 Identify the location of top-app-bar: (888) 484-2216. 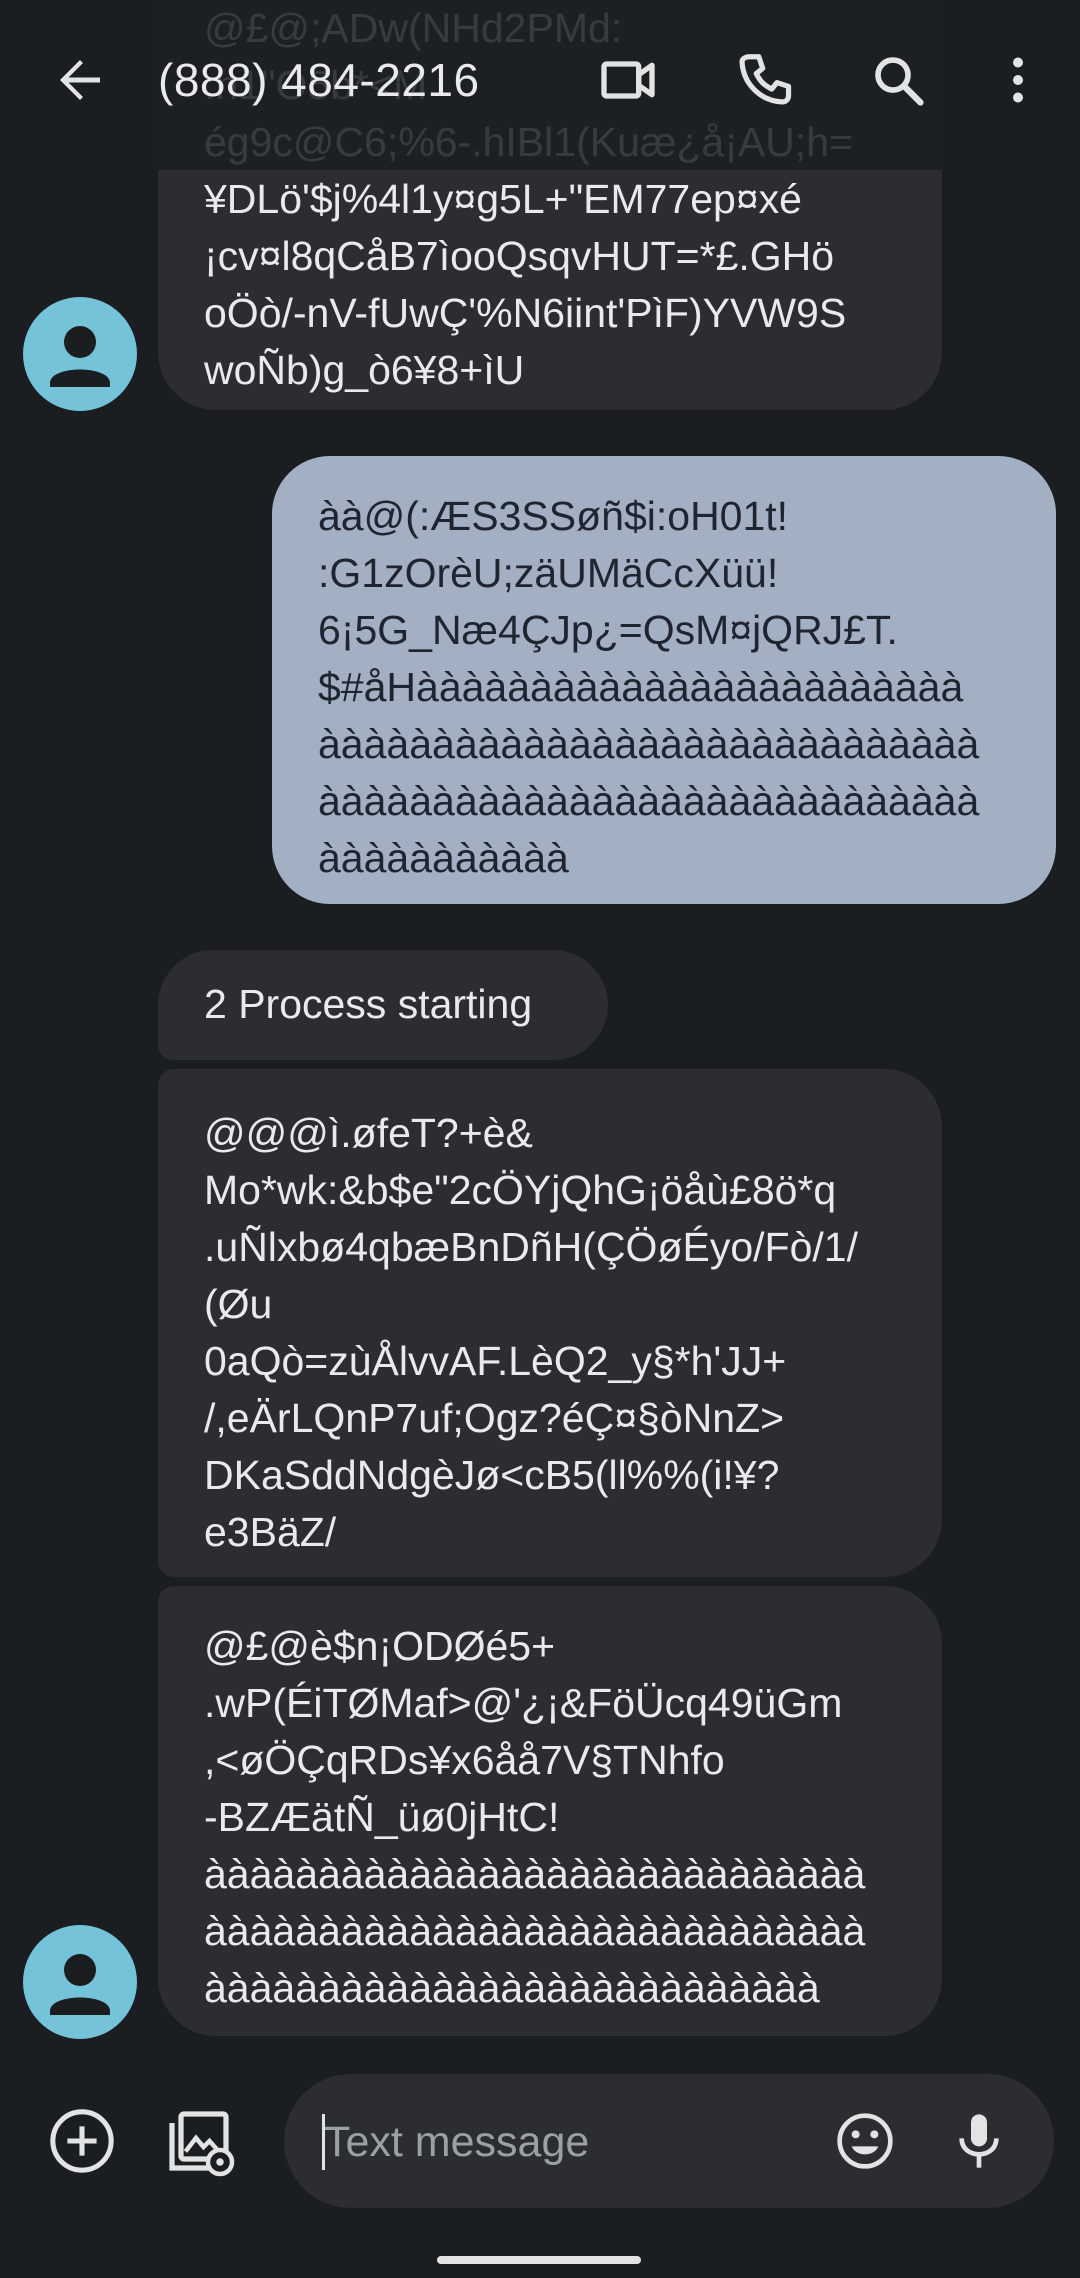
(540, 85).